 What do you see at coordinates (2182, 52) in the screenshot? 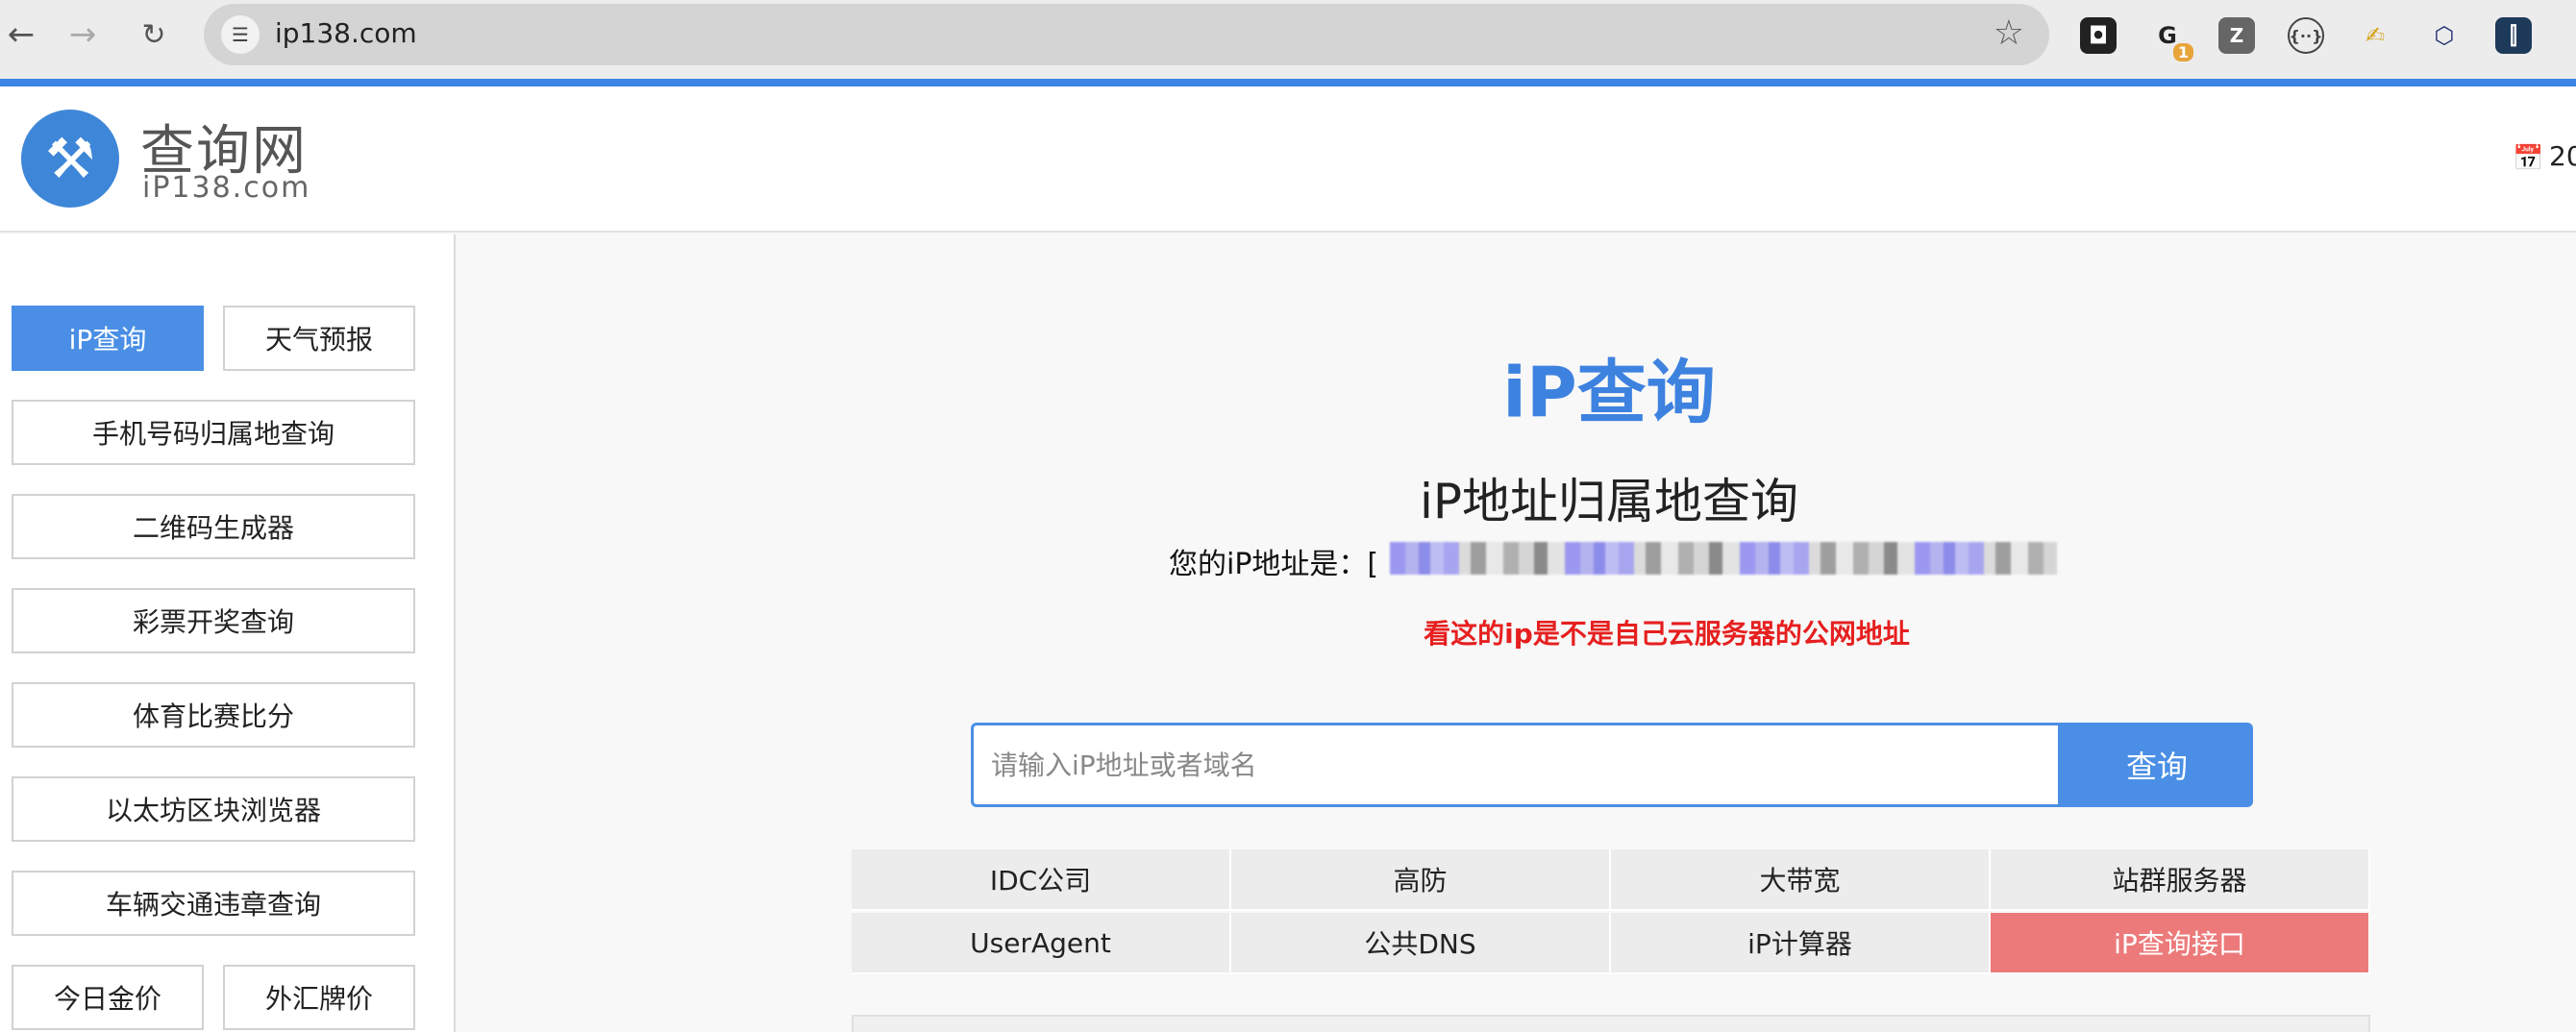
I see `extension-badge: 1` at bounding box center [2182, 52].